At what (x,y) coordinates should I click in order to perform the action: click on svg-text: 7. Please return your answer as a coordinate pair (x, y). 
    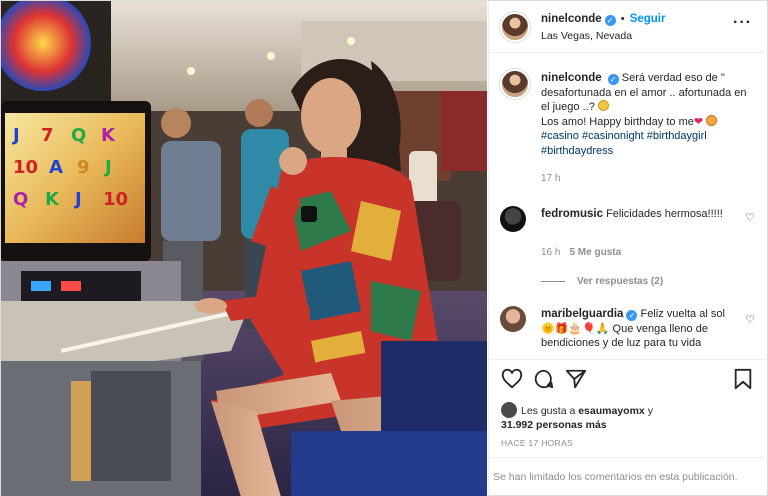
    Looking at the image, I should click on (47, 135).